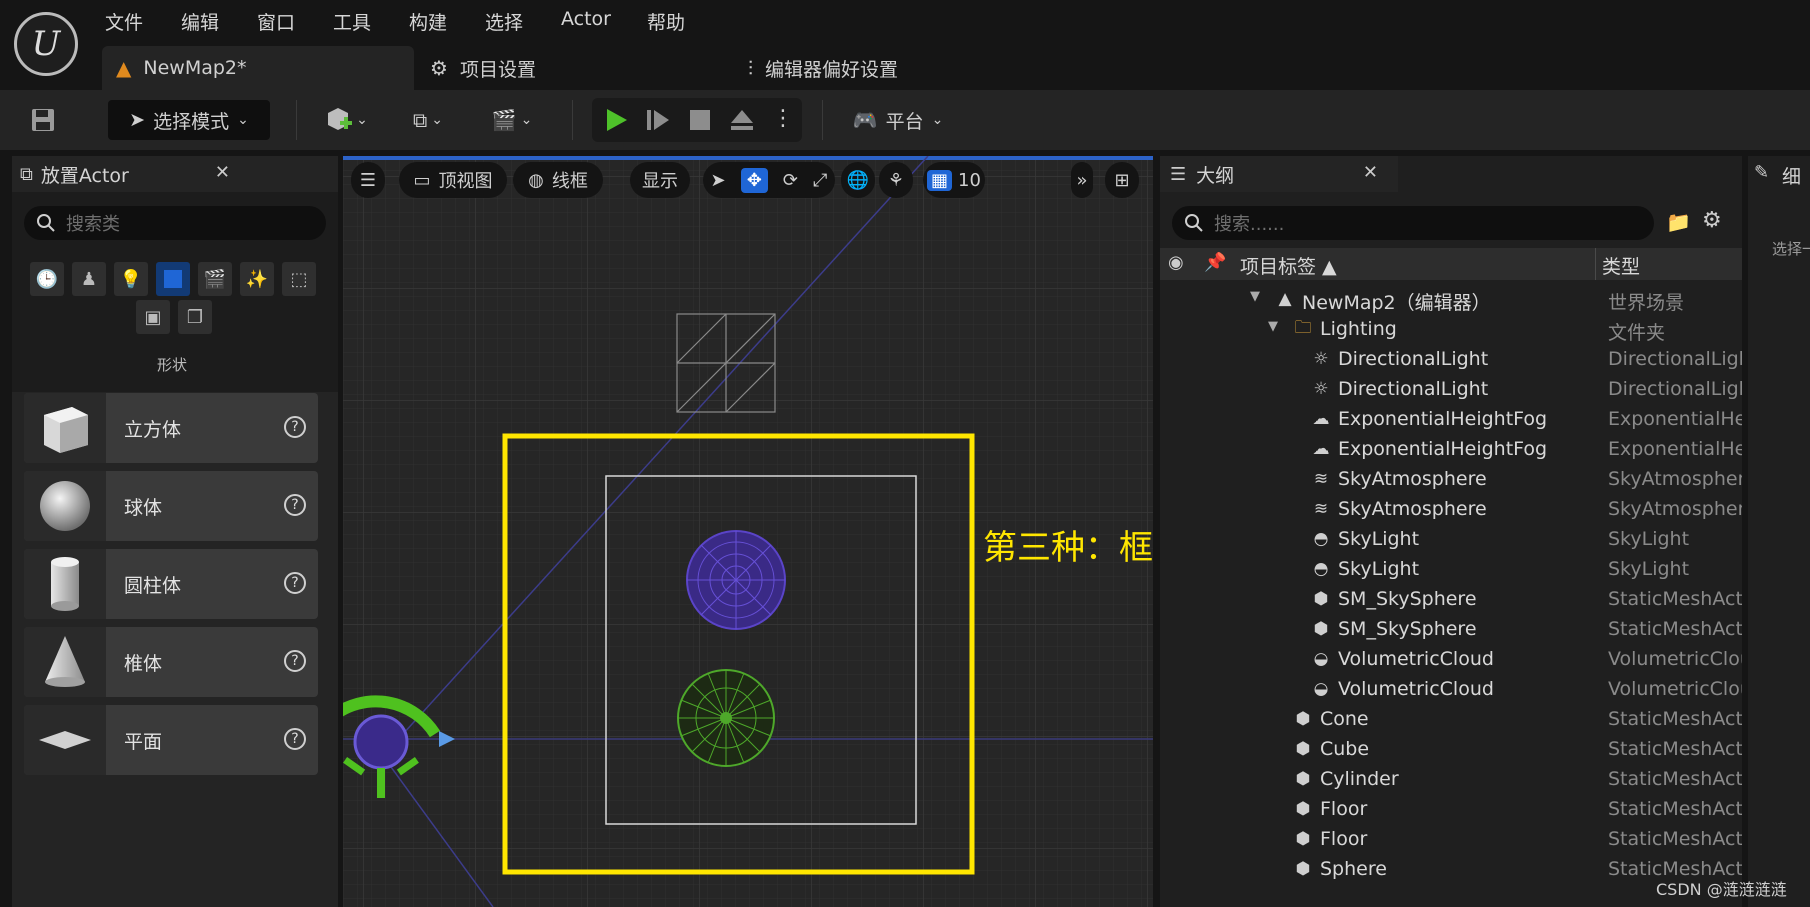 This screenshot has width=1810, height=907. Describe the element at coordinates (47, 279) in the screenshot. I see `recent-clock-icon: 🕒` at that location.